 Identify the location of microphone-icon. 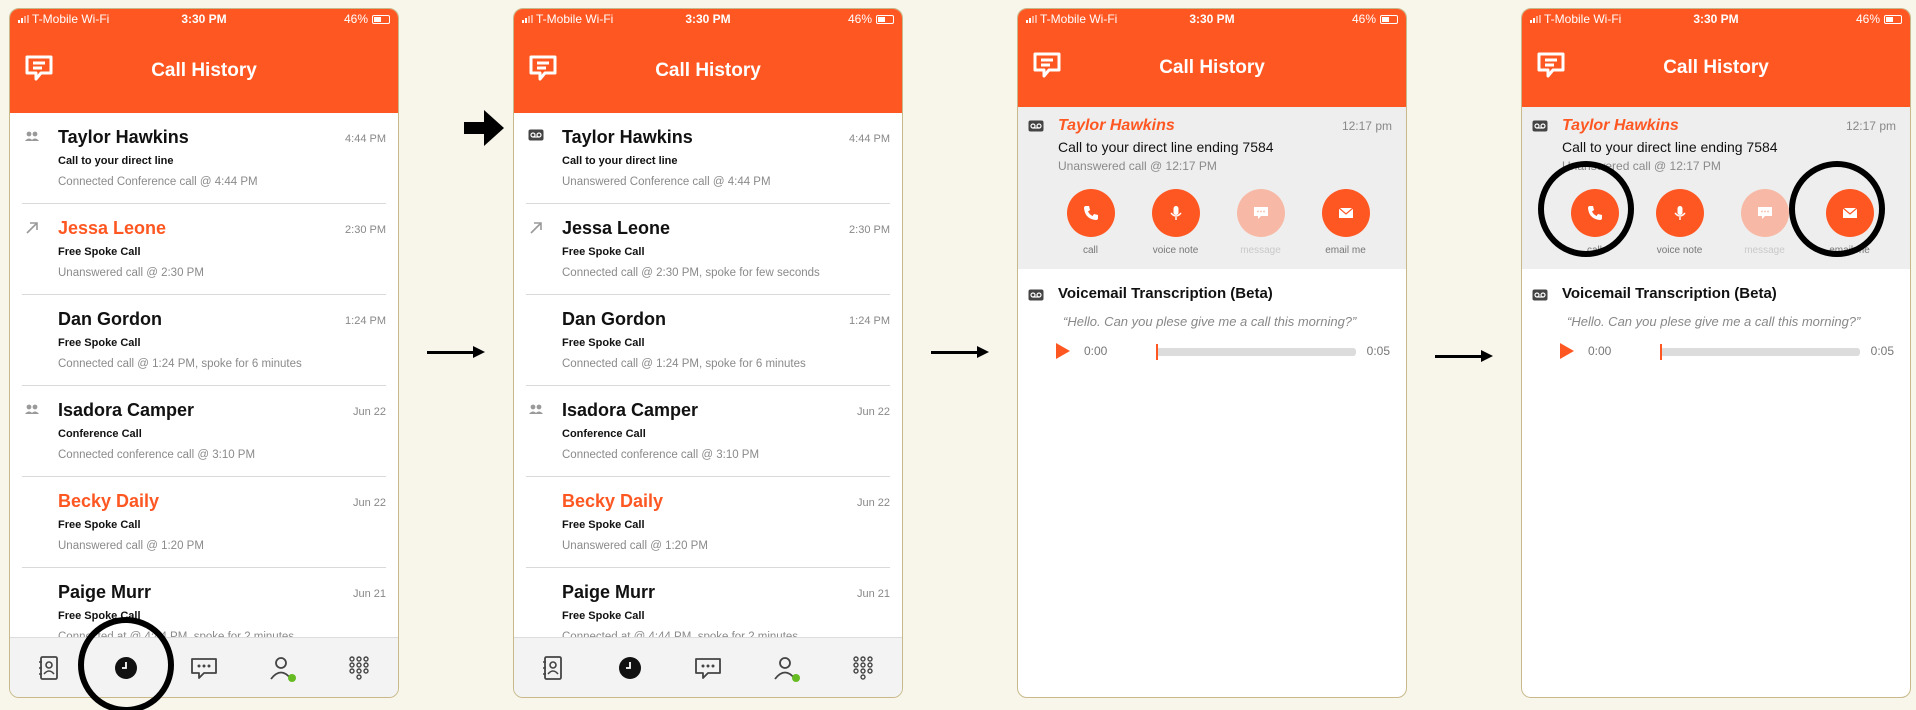
(1176, 213).